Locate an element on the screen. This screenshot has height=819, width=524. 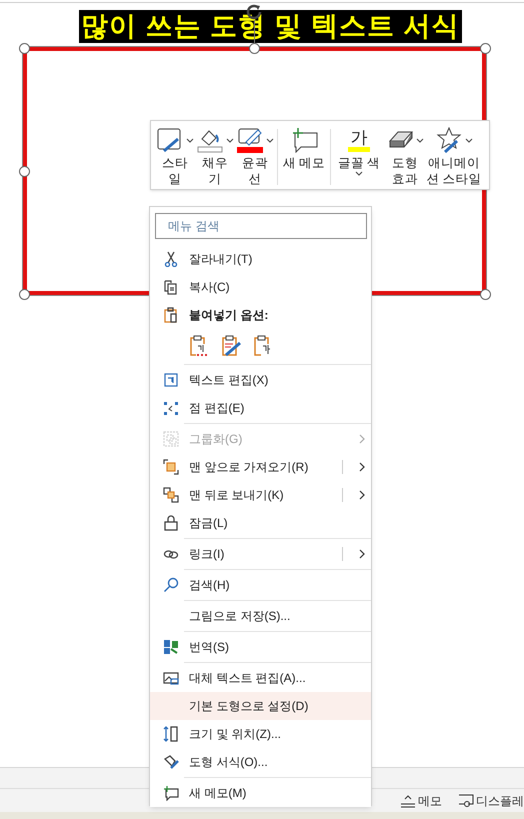
paste-options-header: 붙여넣기 옵션: is located at coordinates (228, 315).